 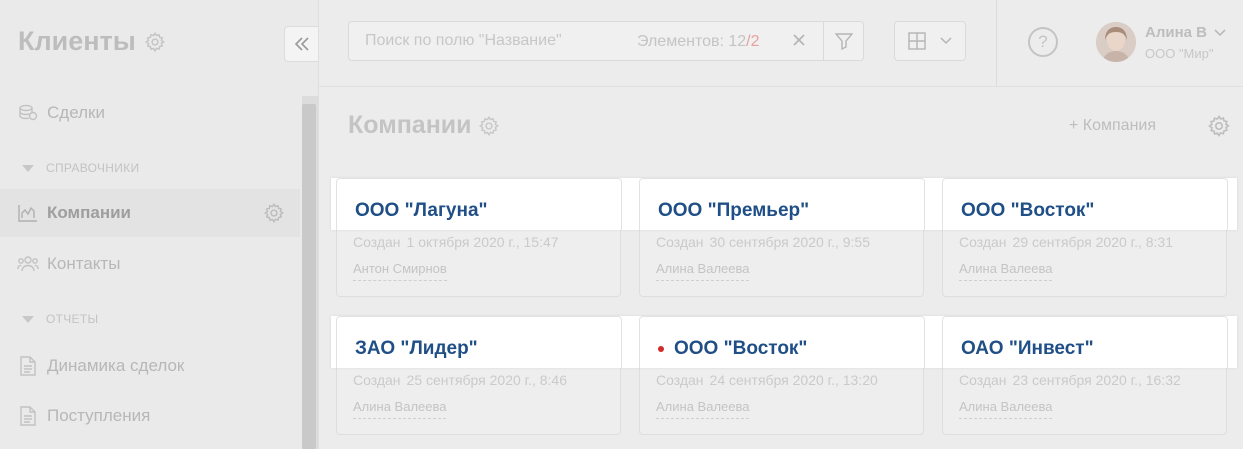 I want to click on card-created: Создан 24 сентября 2020 г., 13:20, so click(x=770, y=380).